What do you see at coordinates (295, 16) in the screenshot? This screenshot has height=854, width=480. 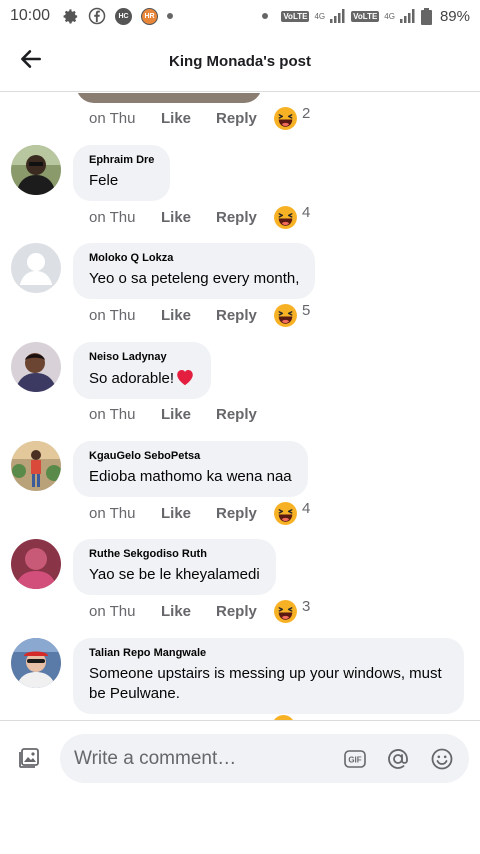 I see `volte-badge: VoLTE` at bounding box center [295, 16].